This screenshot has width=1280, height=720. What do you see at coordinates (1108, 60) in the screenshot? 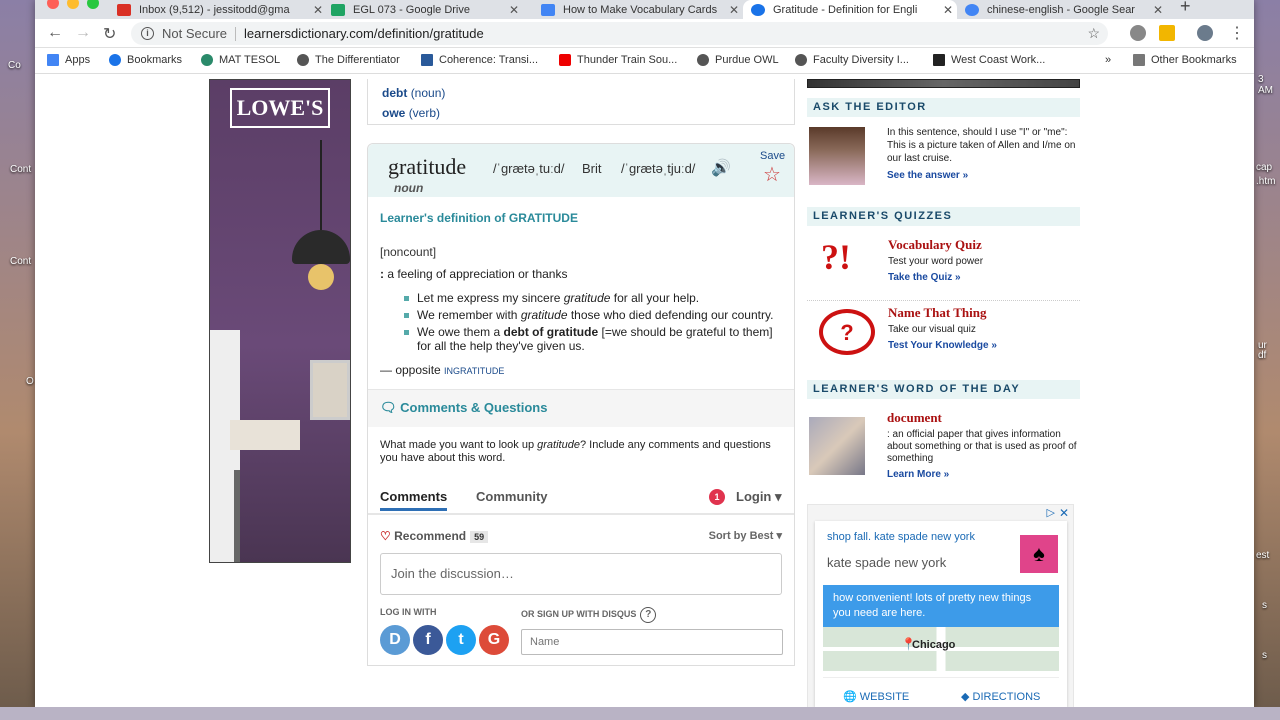
I see `more-bookmarks-icon: »` at bounding box center [1108, 60].